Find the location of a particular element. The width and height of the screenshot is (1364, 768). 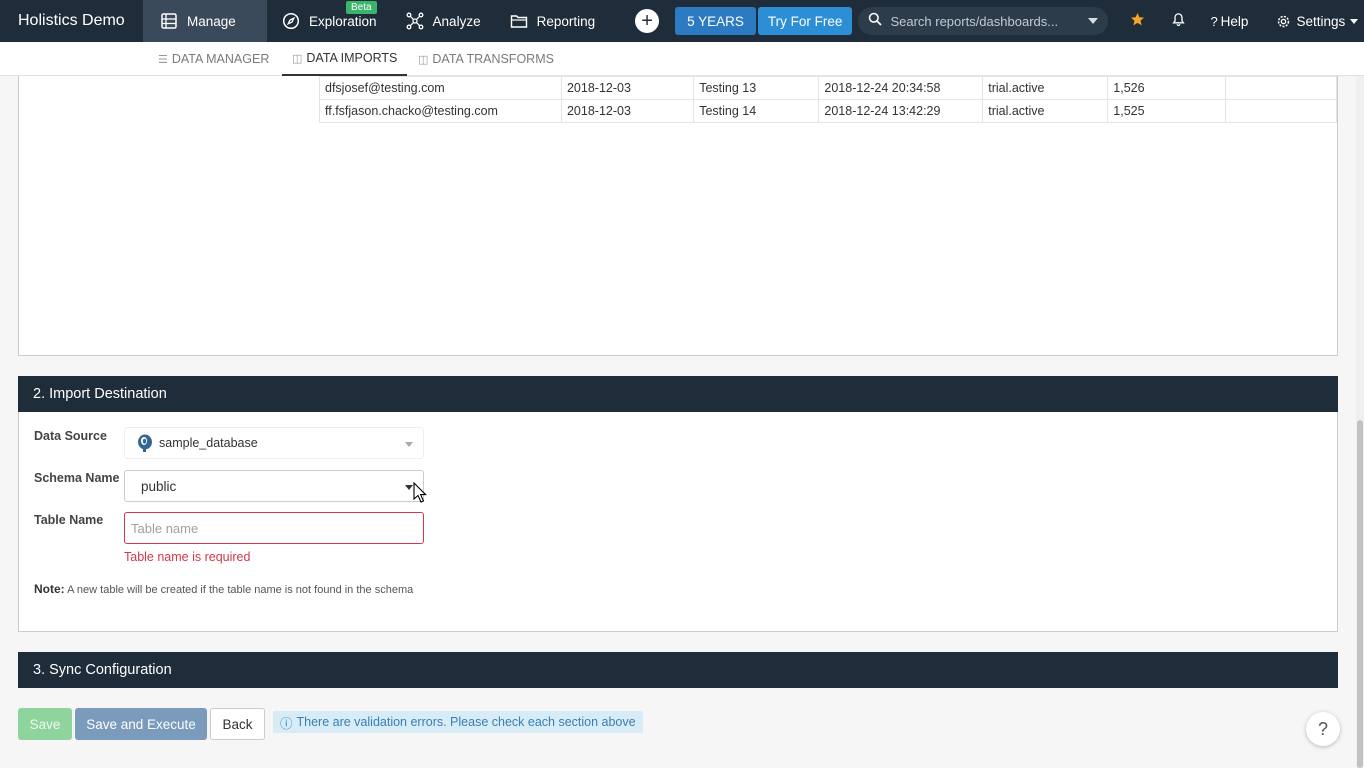

table-icon is located at coordinates (169, 21).